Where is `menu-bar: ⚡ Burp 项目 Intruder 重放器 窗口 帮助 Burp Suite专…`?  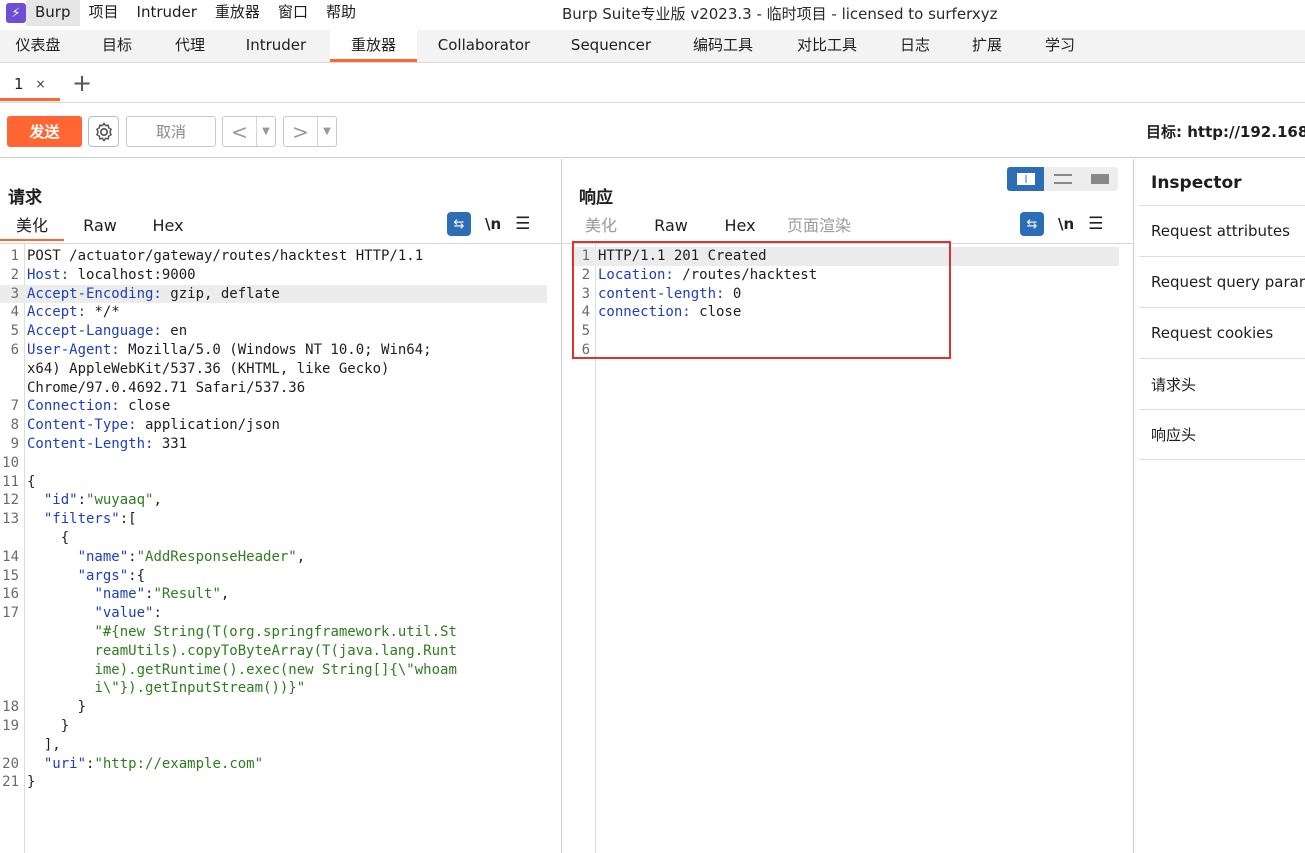 menu-bar: ⚡ Burp 项目 Intruder 重放器 窗口 帮助 Burp Suite专… is located at coordinates (652, 13).